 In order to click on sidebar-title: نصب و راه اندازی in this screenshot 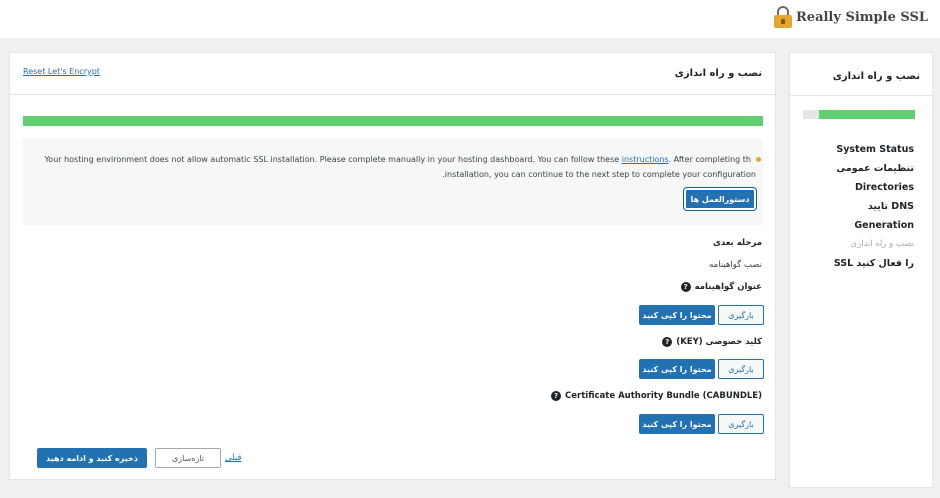, I will do `click(876, 76)`.